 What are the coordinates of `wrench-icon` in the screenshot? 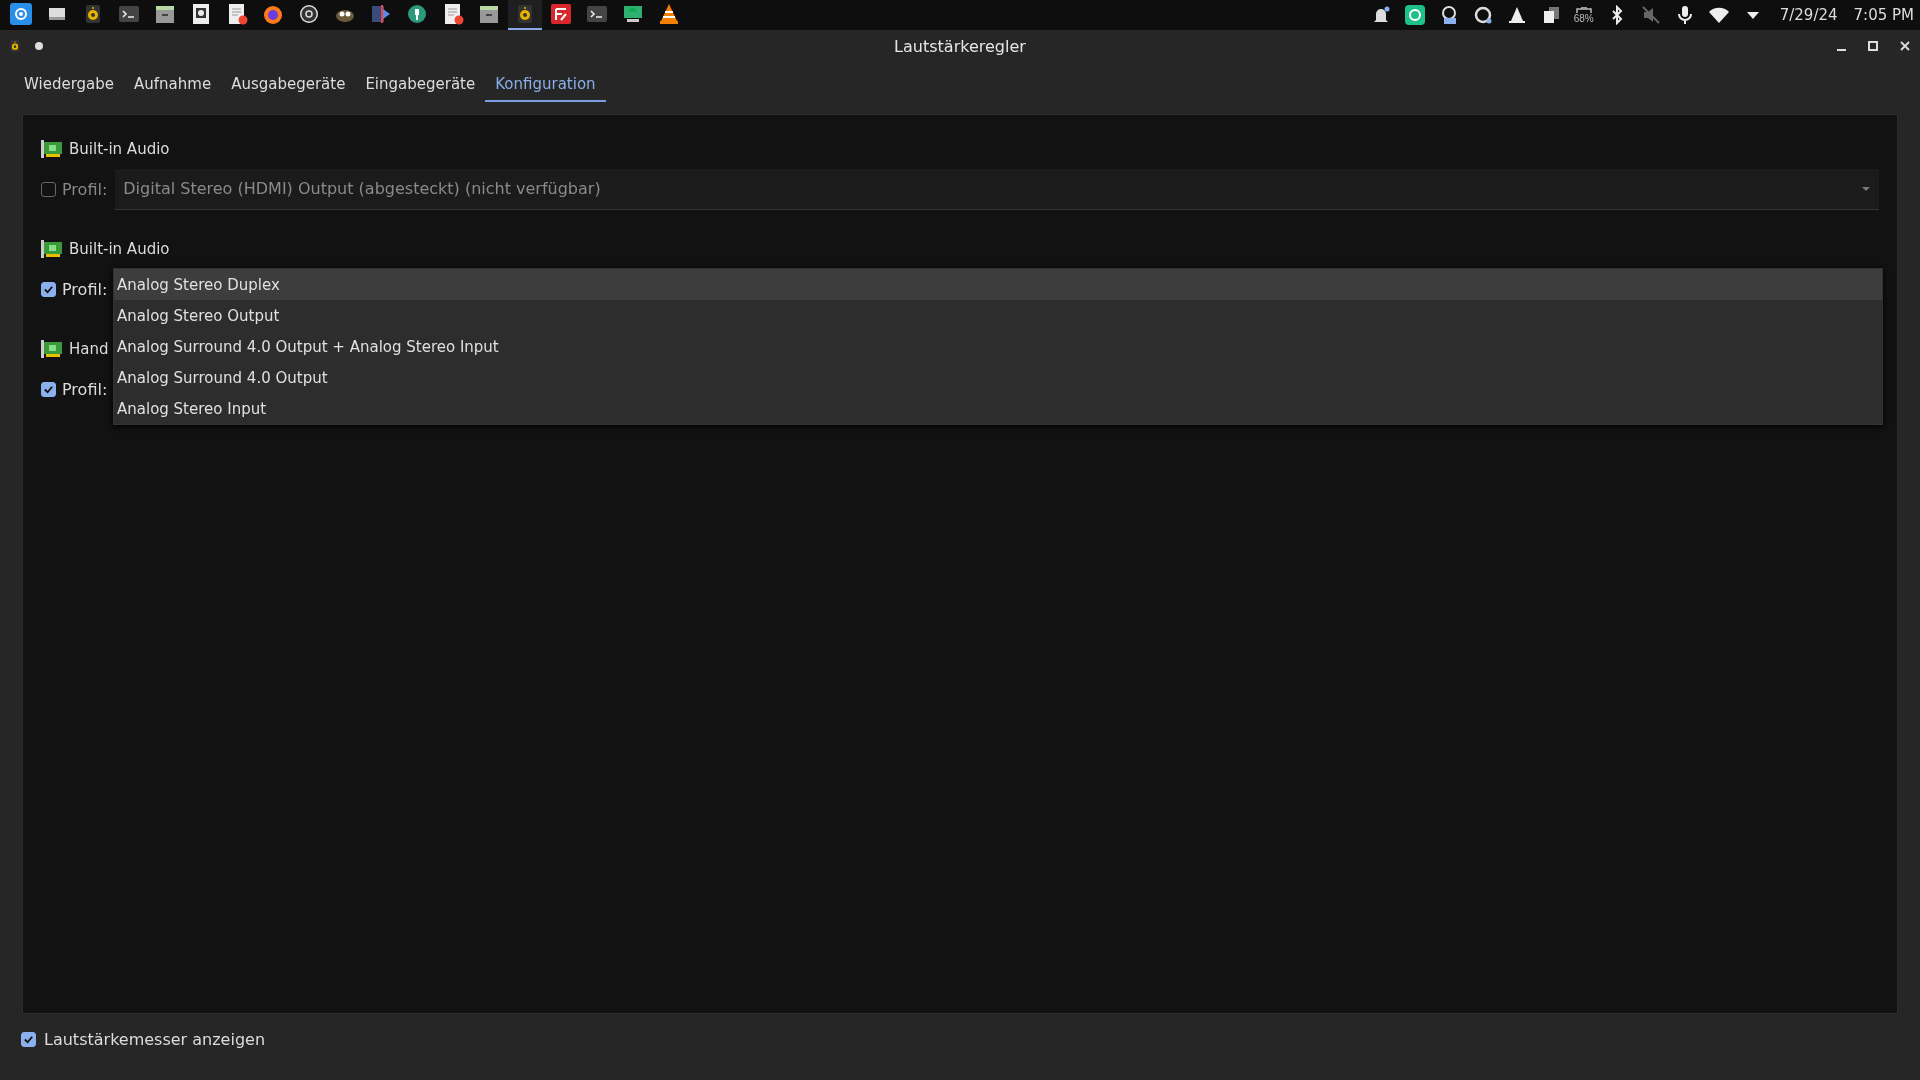 It's located at (417, 14).